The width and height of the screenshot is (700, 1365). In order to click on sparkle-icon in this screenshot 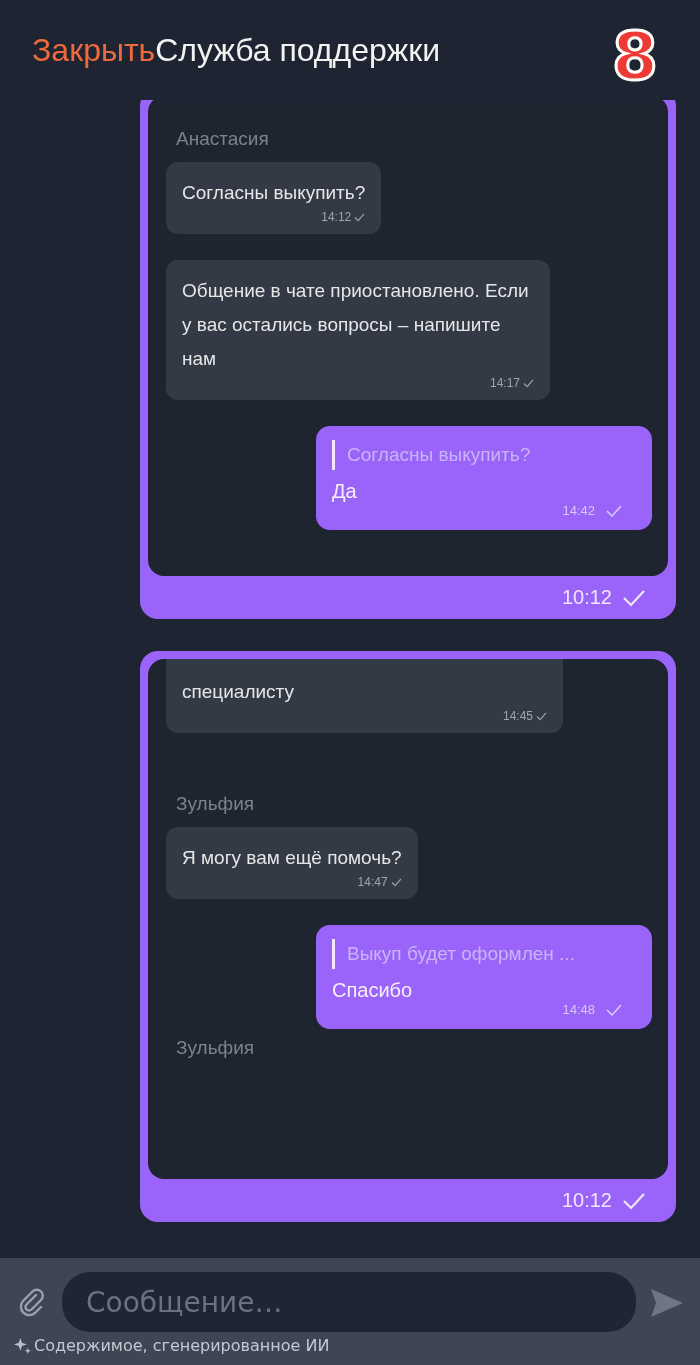, I will do `click(22, 1345)`.